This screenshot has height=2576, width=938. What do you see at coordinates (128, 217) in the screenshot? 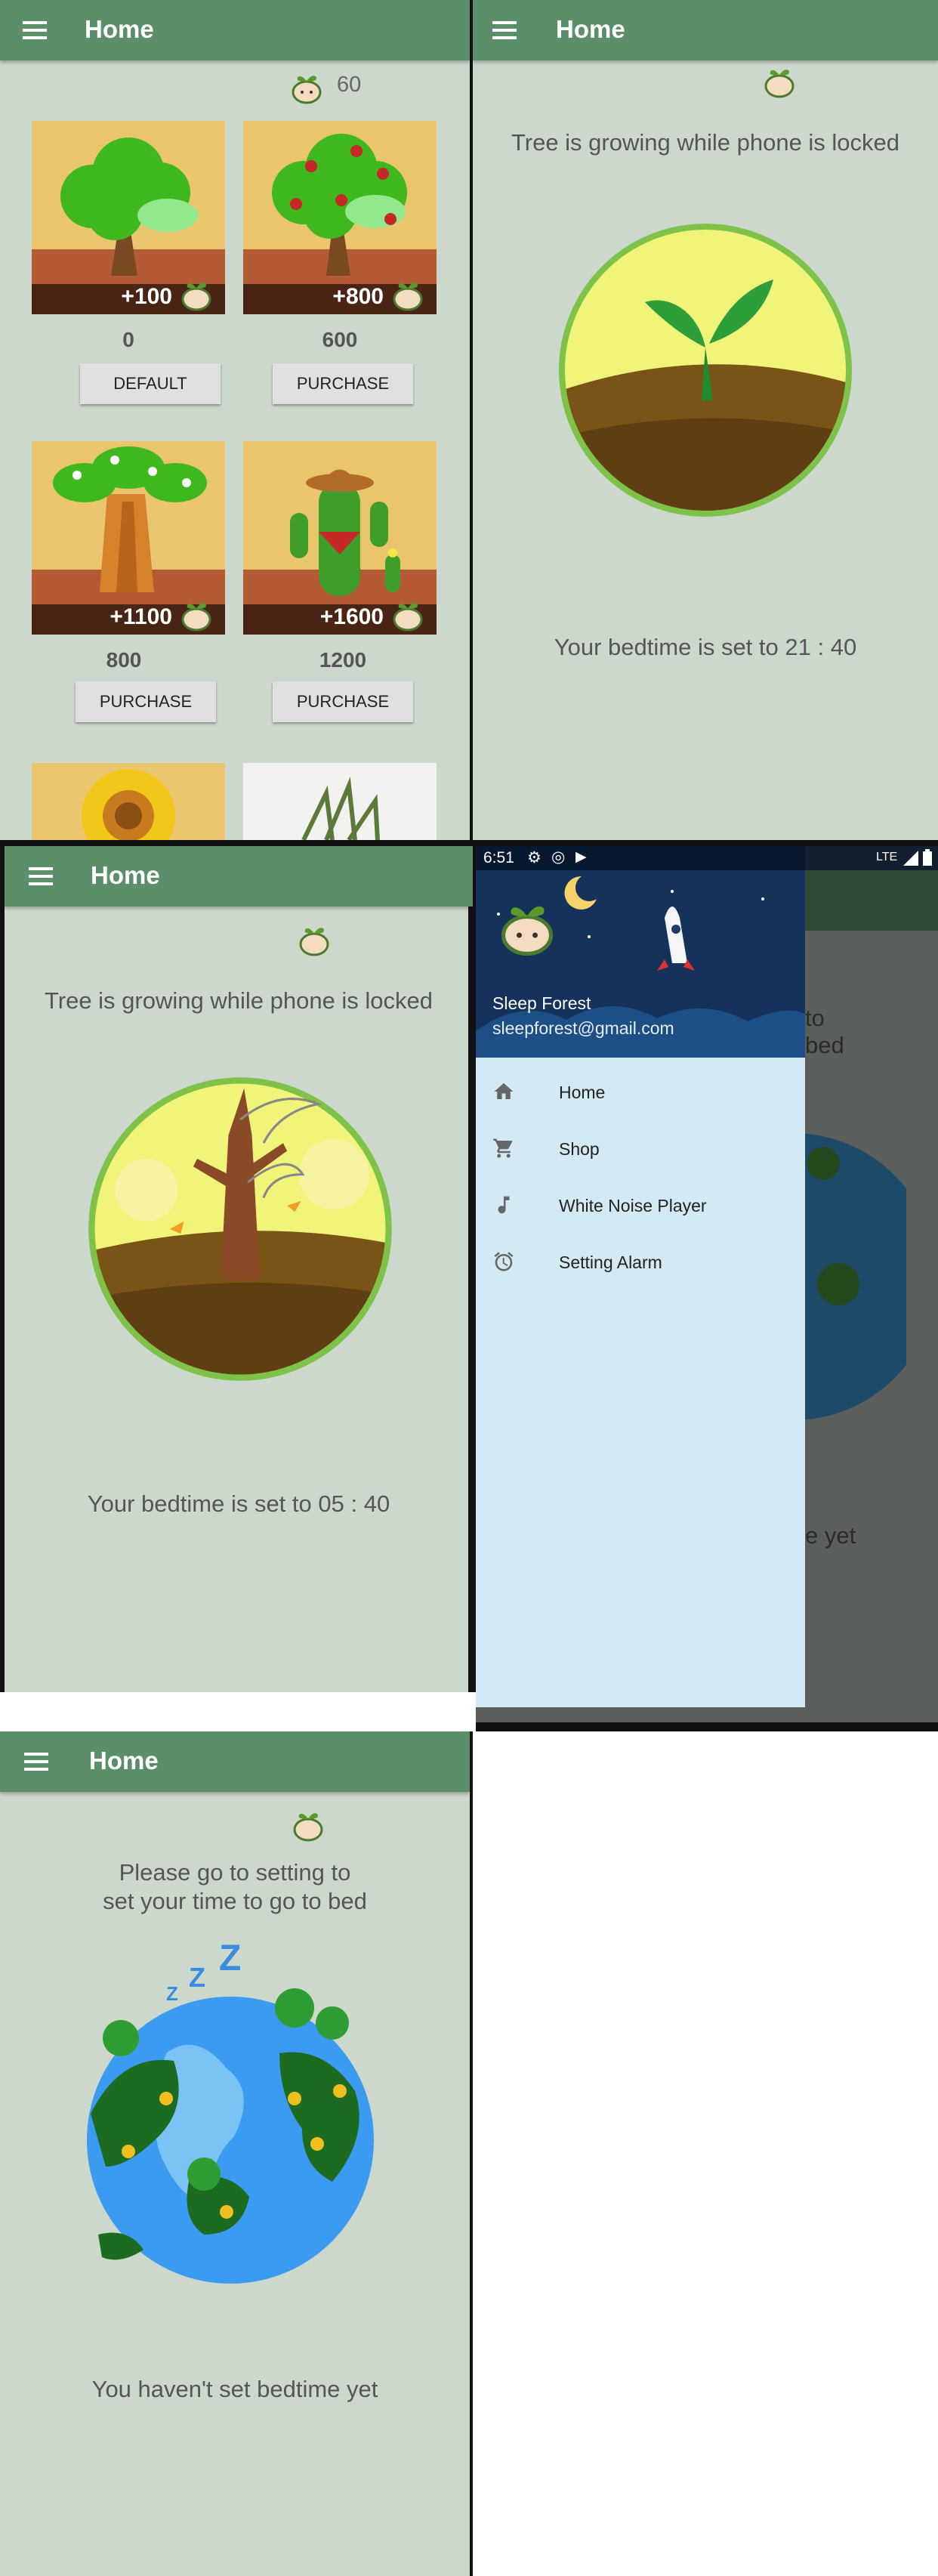
I see `shop-item-card: +100` at bounding box center [128, 217].